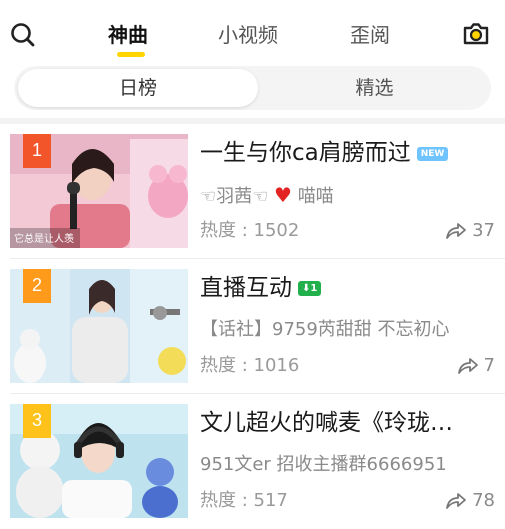 The width and height of the screenshot is (505, 529). Describe the element at coordinates (131, 54) in the screenshot. I see `active-tab-indicator` at that location.